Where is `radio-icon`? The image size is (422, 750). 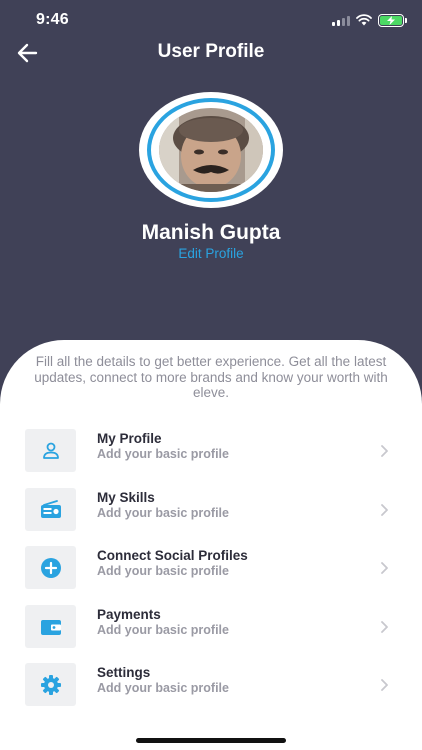
radio-icon is located at coordinates (50, 508).